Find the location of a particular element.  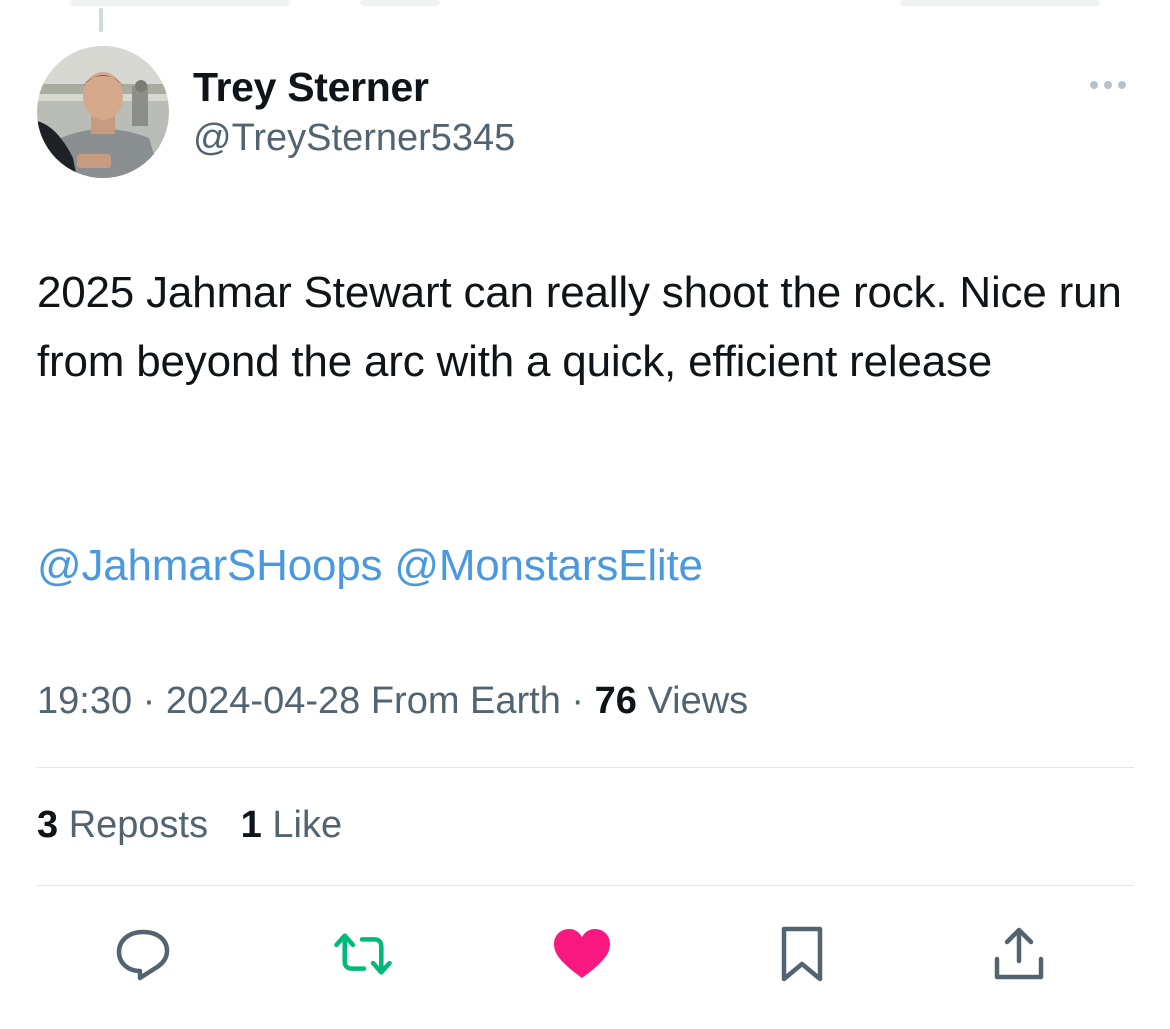

reposts-label: Reposts is located at coordinates (138, 825).